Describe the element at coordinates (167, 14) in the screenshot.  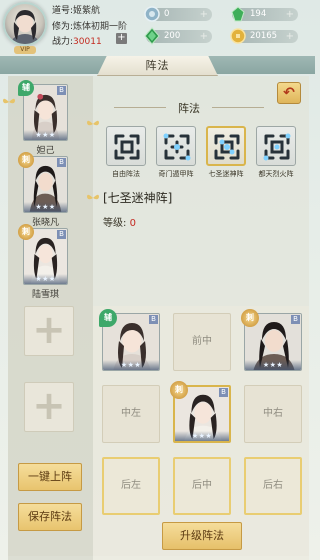
I see `silver-value: 0` at that location.